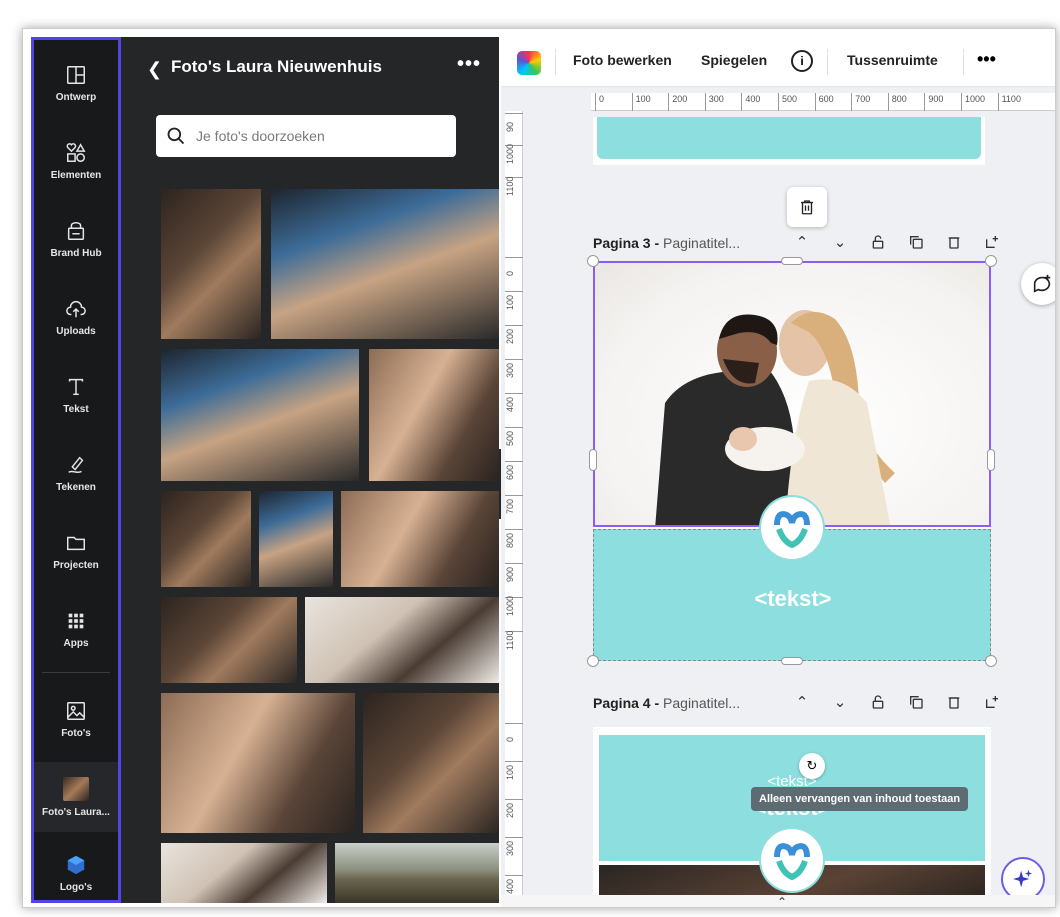 The width and height of the screenshot is (1060, 917). I want to click on panel-more-button: •••, so click(469, 64).